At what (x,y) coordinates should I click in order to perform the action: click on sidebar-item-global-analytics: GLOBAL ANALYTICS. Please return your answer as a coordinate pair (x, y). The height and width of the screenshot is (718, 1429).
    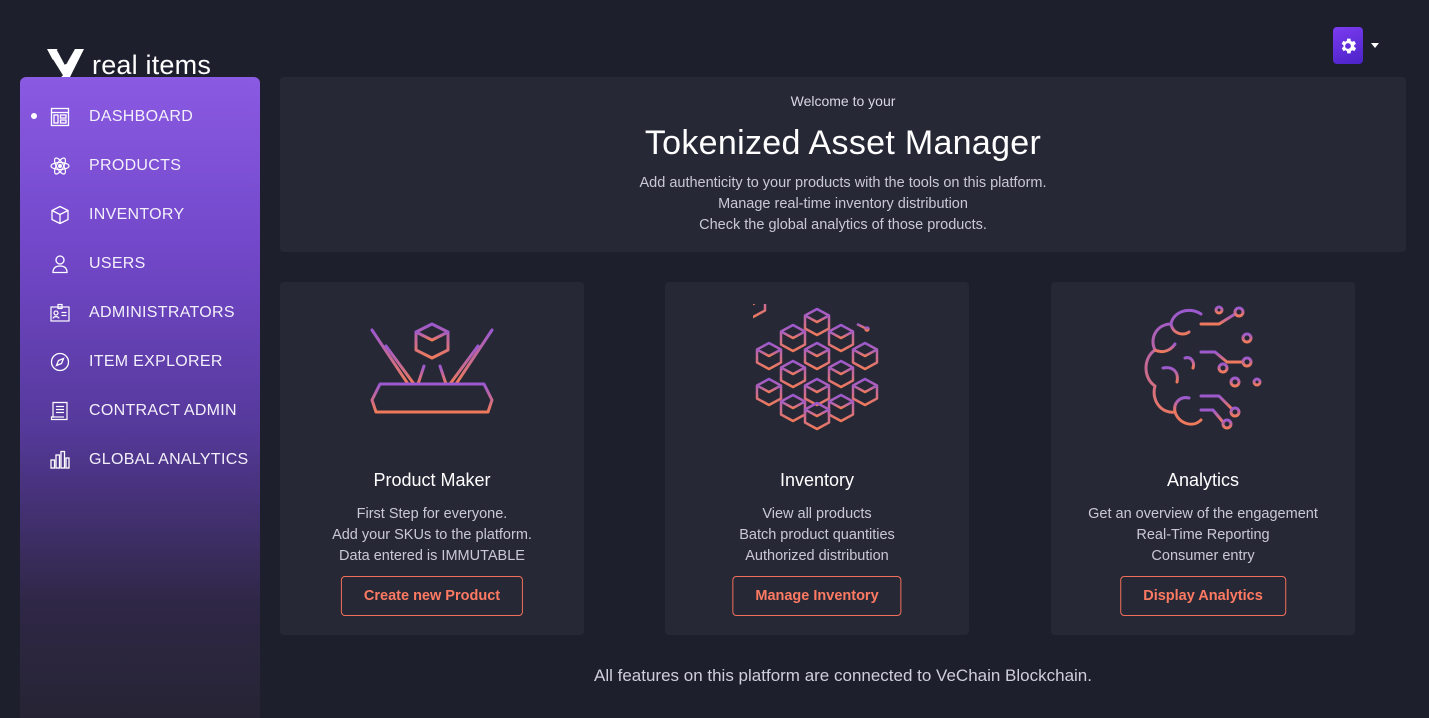
    Looking at the image, I should click on (140, 459).